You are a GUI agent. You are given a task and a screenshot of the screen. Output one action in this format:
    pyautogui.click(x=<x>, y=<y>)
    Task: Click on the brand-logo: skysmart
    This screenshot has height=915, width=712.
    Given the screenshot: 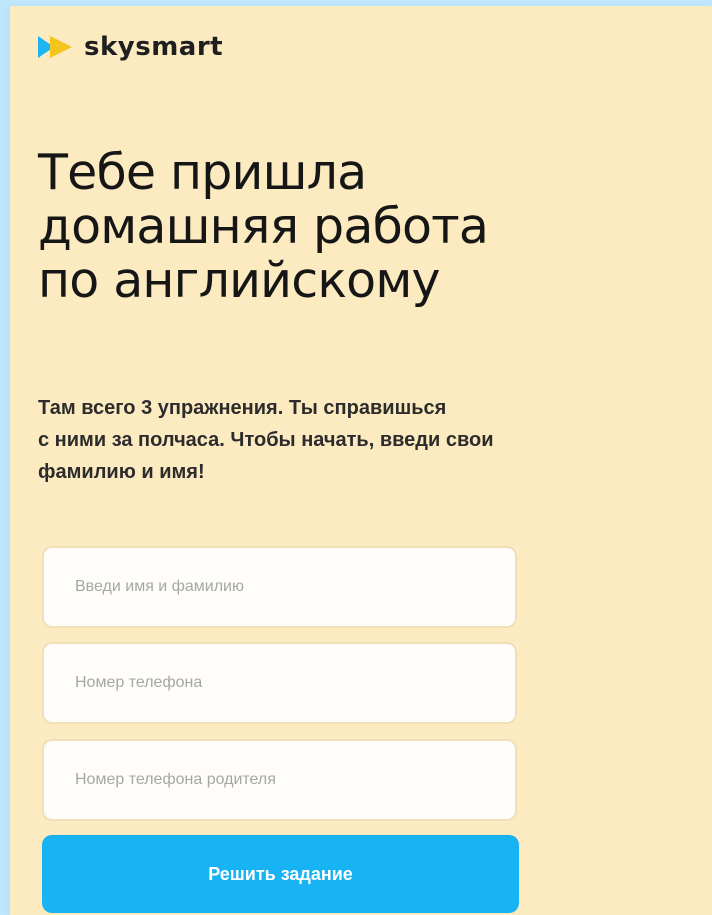 What is the action you would take?
    pyautogui.click(x=130, y=47)
    